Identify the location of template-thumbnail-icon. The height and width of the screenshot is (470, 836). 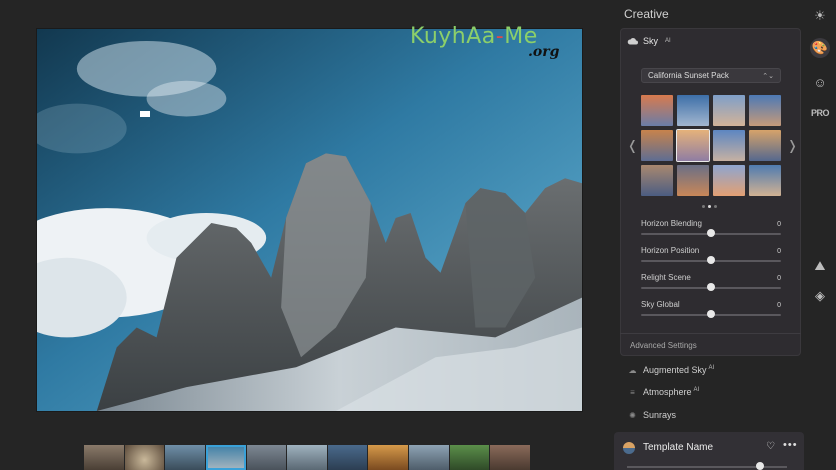
(629, 448).